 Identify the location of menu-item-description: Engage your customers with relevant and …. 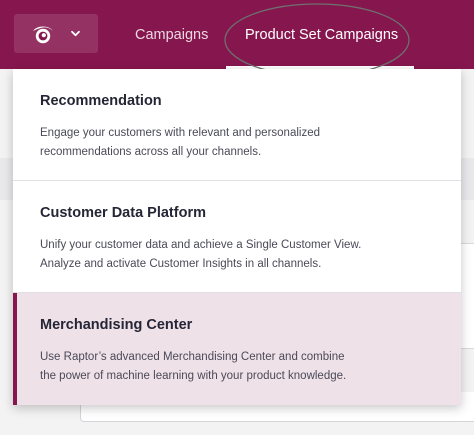
(180, 142).